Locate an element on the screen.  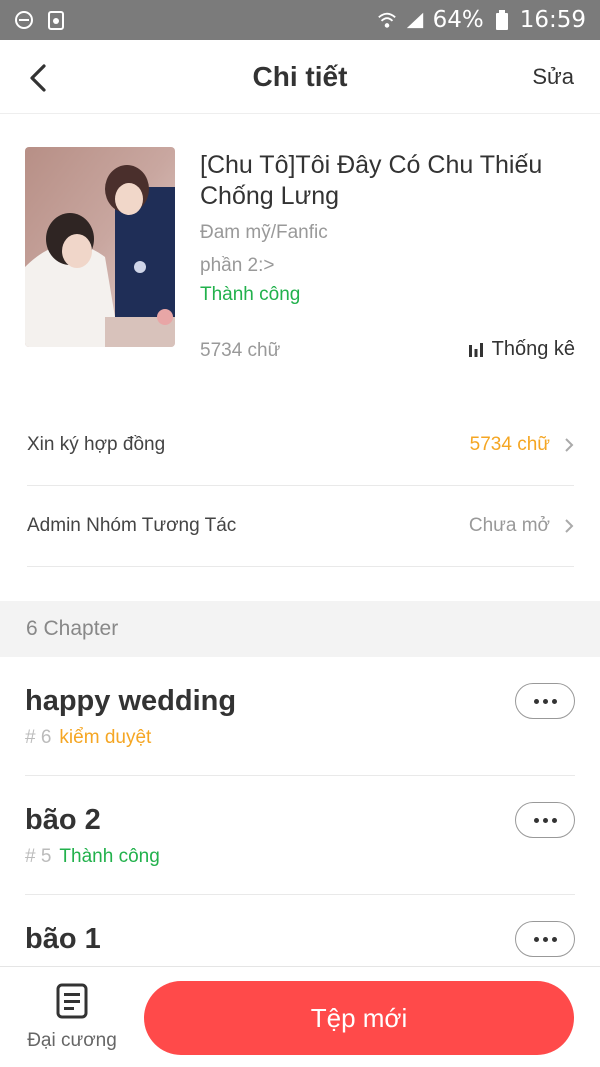
admin-group-value: Chưa mở is located at coordinates (509, 525).